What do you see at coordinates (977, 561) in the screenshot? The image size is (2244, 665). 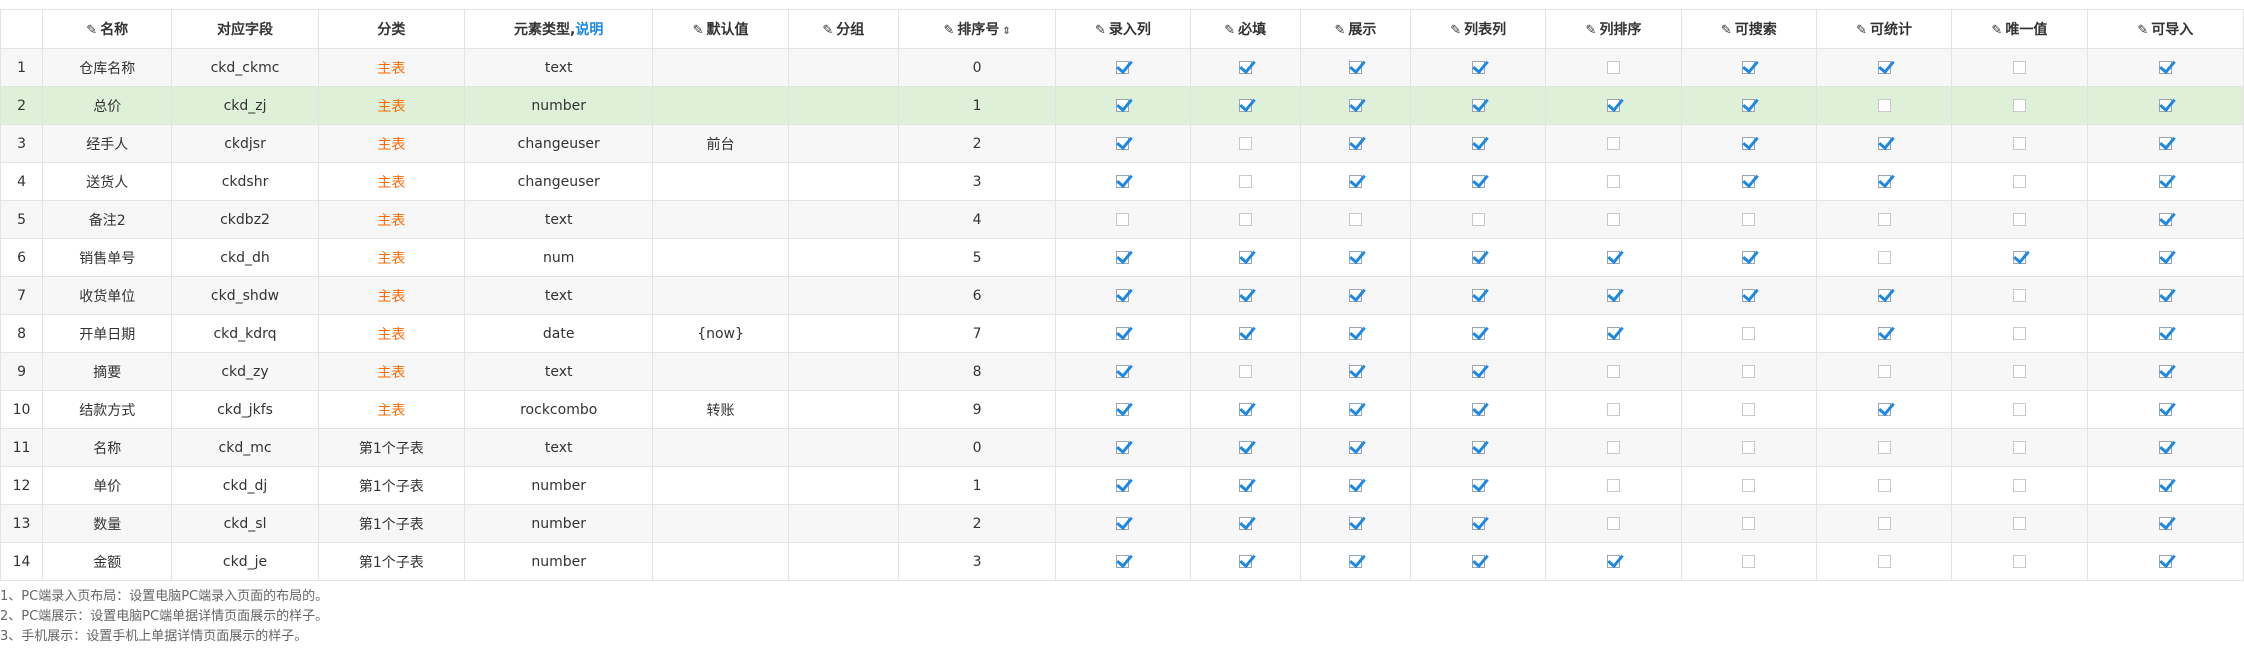 I see `cell-sort-order: 3` at bounding box center [977, 561].